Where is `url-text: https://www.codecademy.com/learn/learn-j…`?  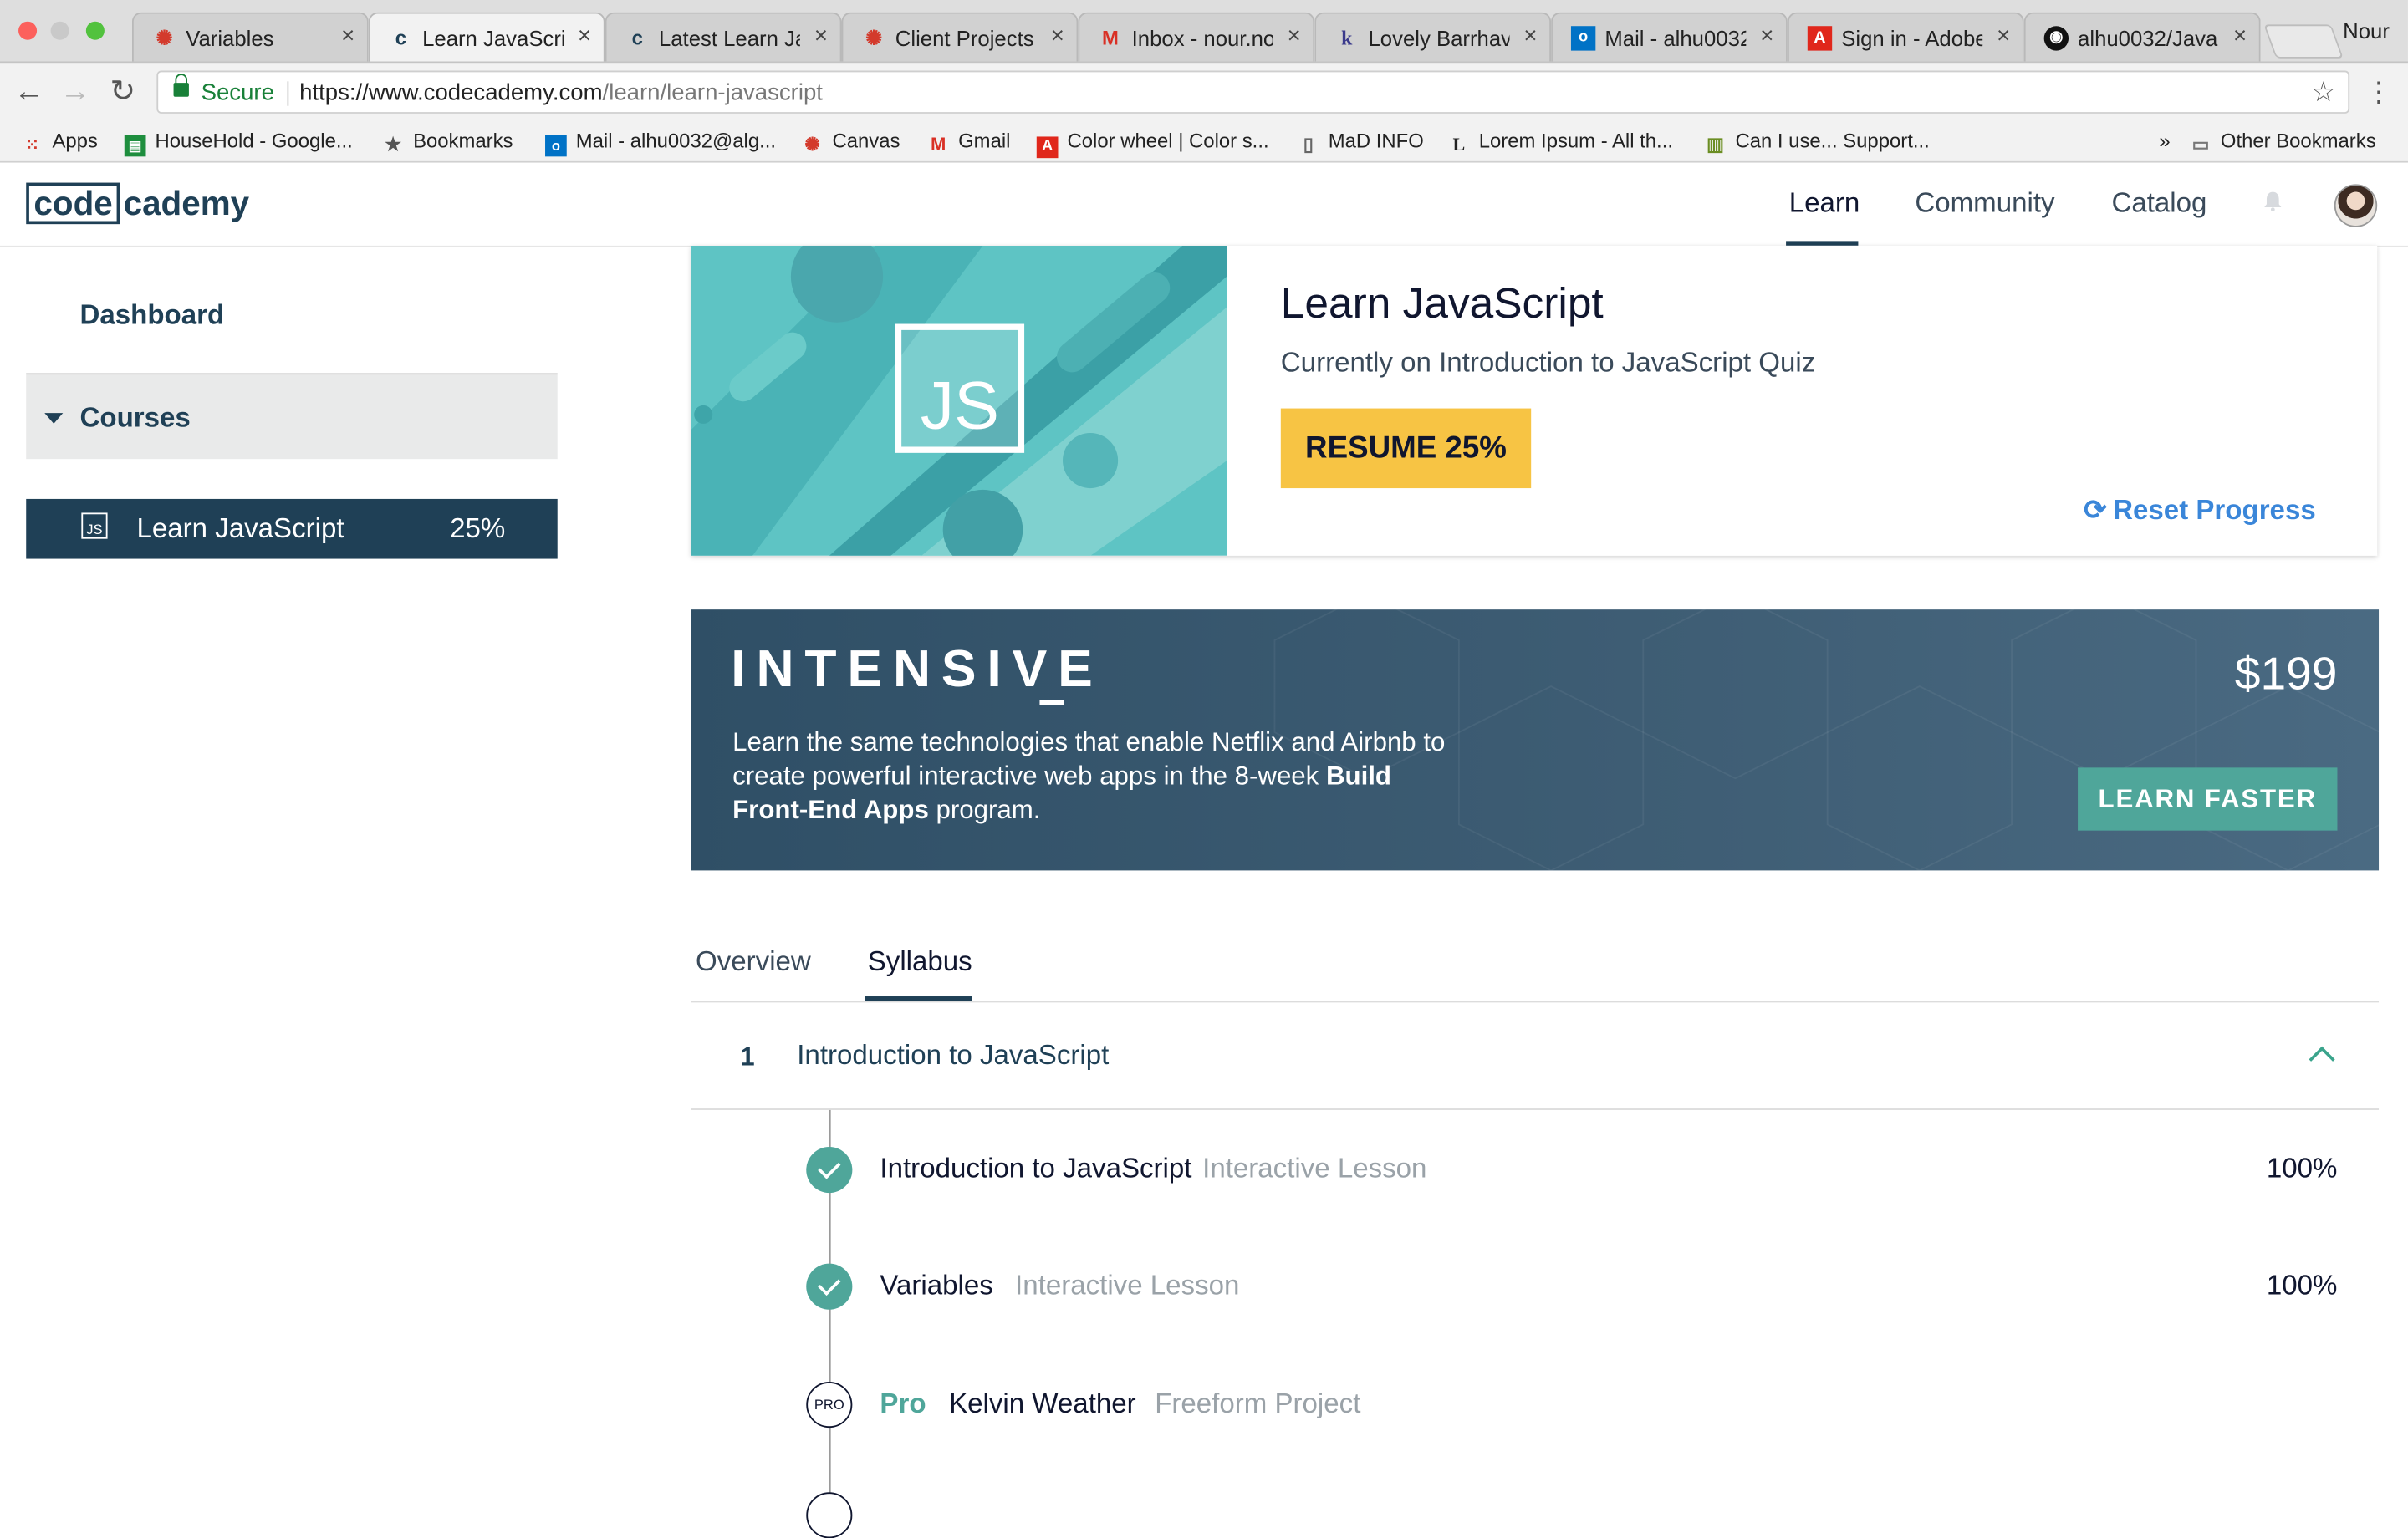 url-text: https://www.codecademy.com/learn/learn-j… is located at coordinates (561, 93).